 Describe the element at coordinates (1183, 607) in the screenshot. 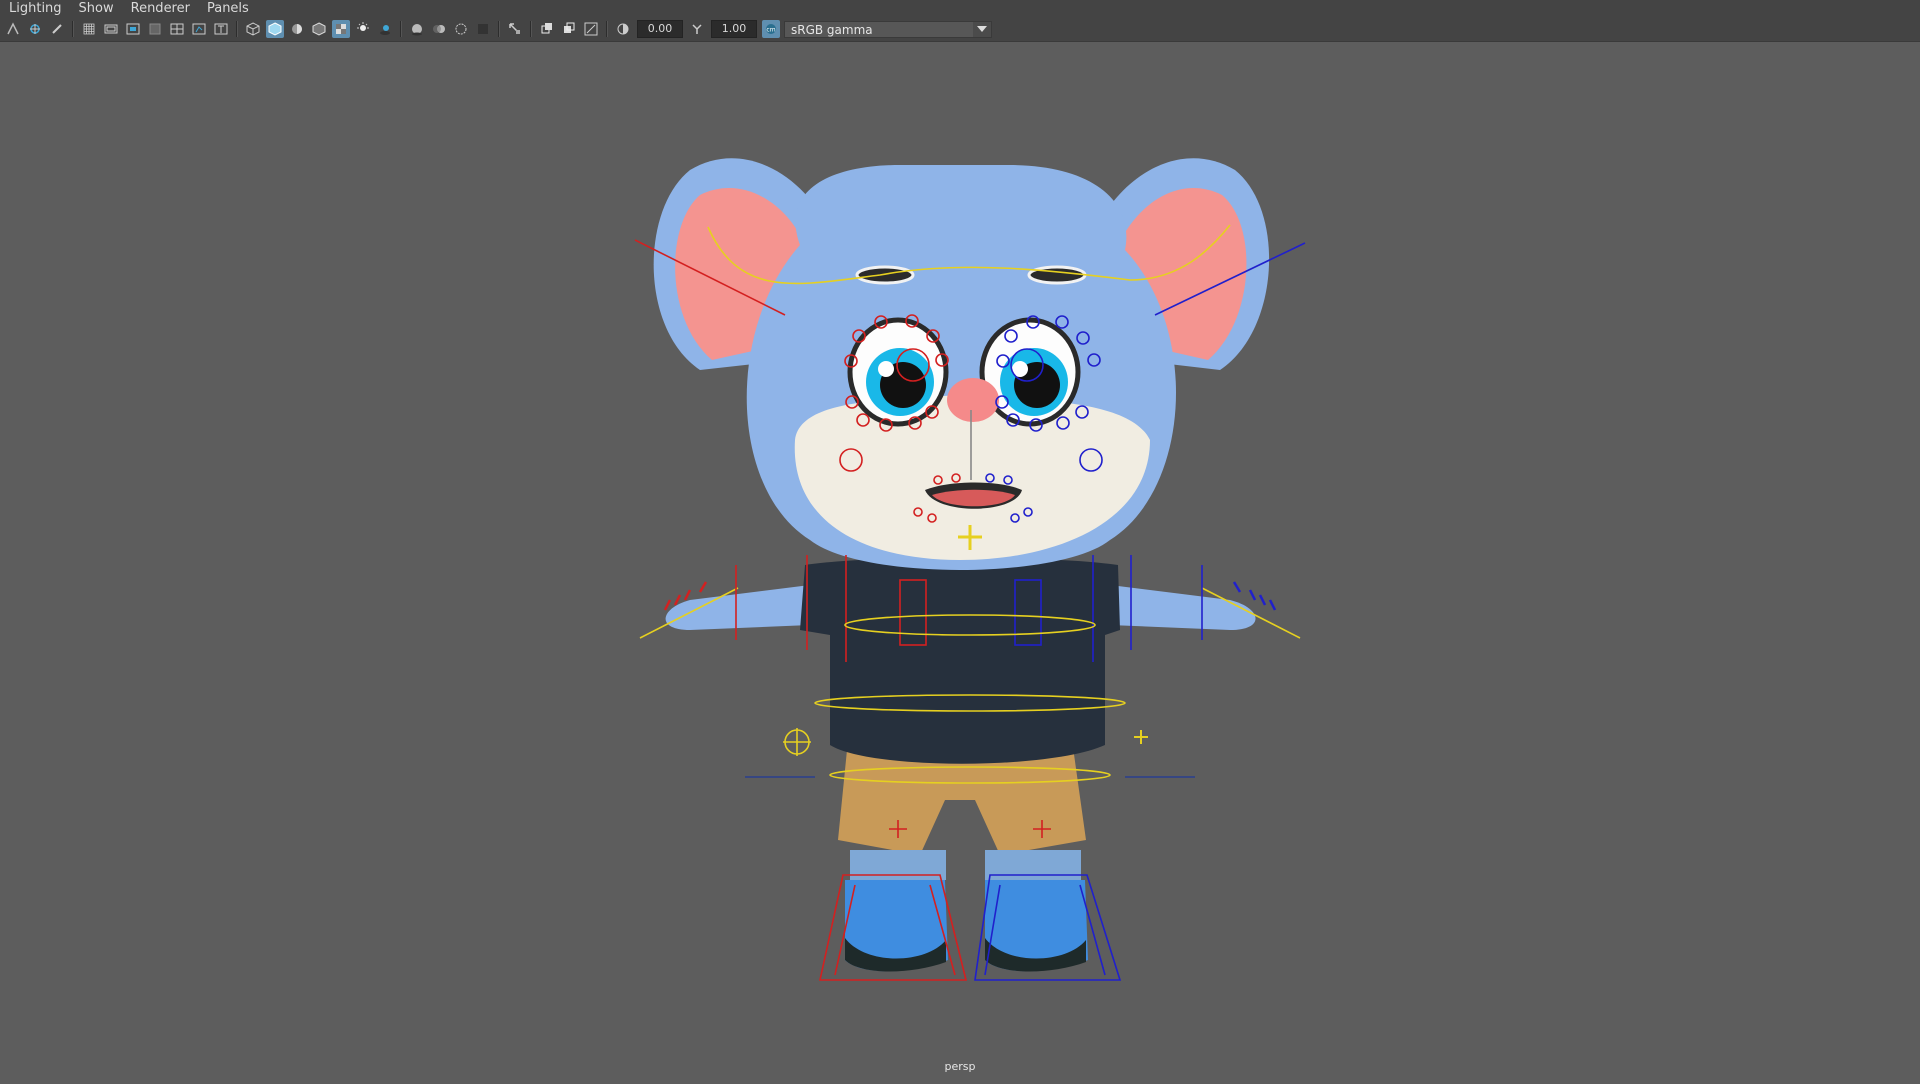

I see `right-arm` at that location.